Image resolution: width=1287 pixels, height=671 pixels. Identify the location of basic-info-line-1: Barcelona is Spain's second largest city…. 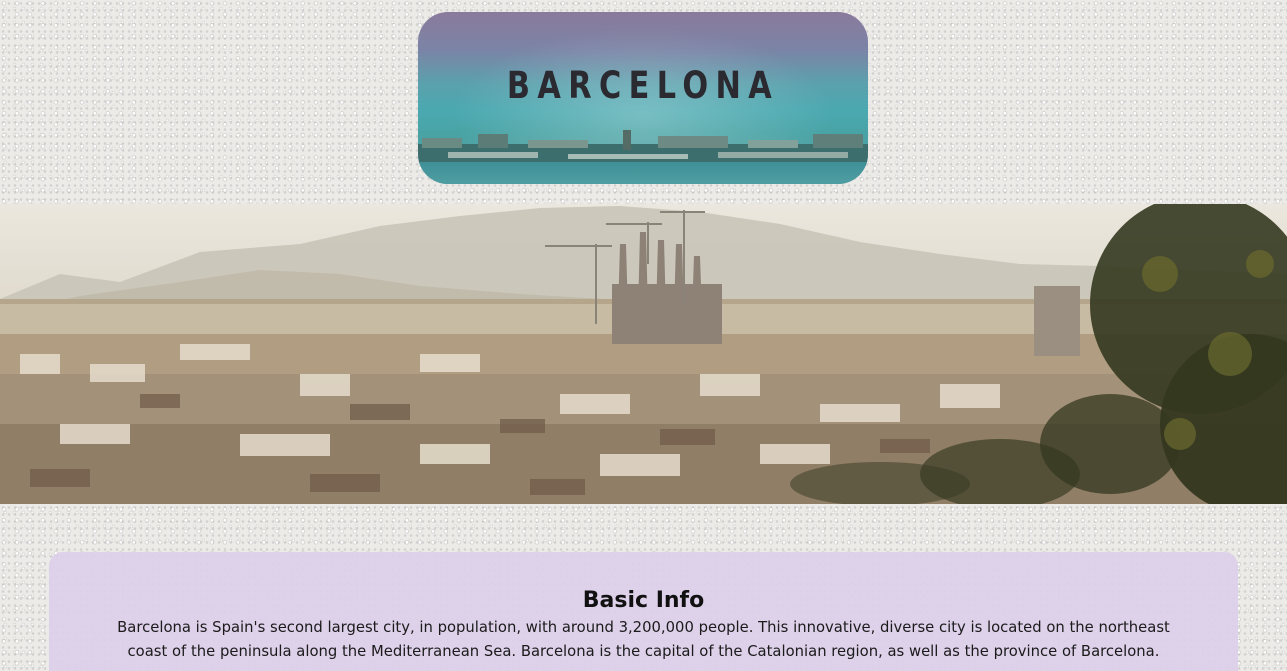
(643, 627).